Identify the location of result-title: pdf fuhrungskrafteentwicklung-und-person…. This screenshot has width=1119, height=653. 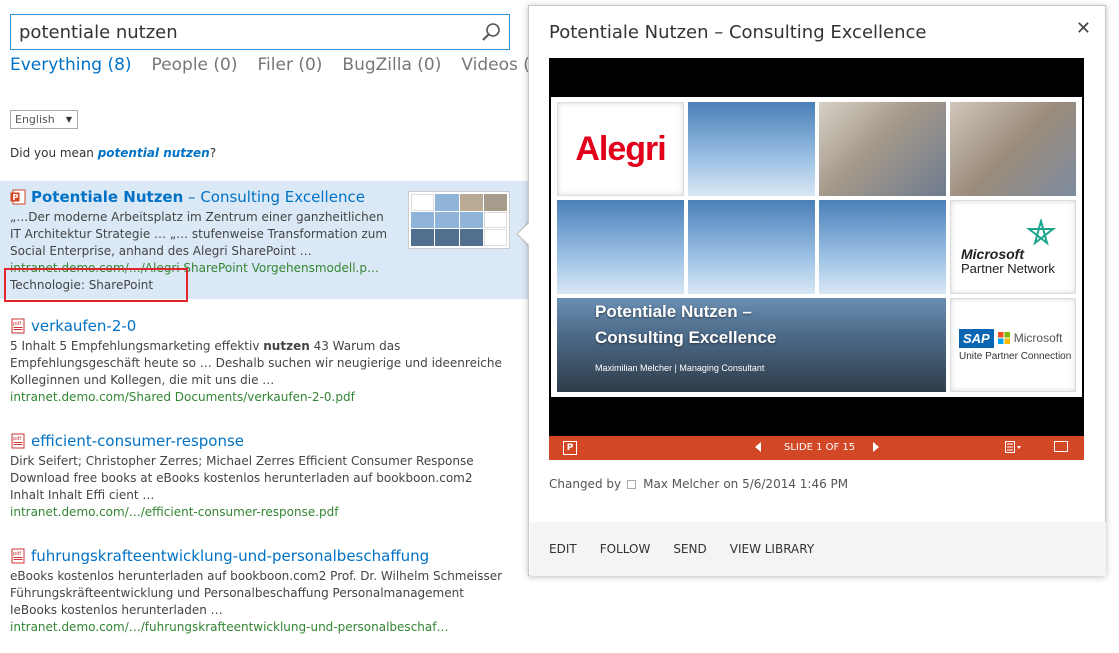
(264, 556).